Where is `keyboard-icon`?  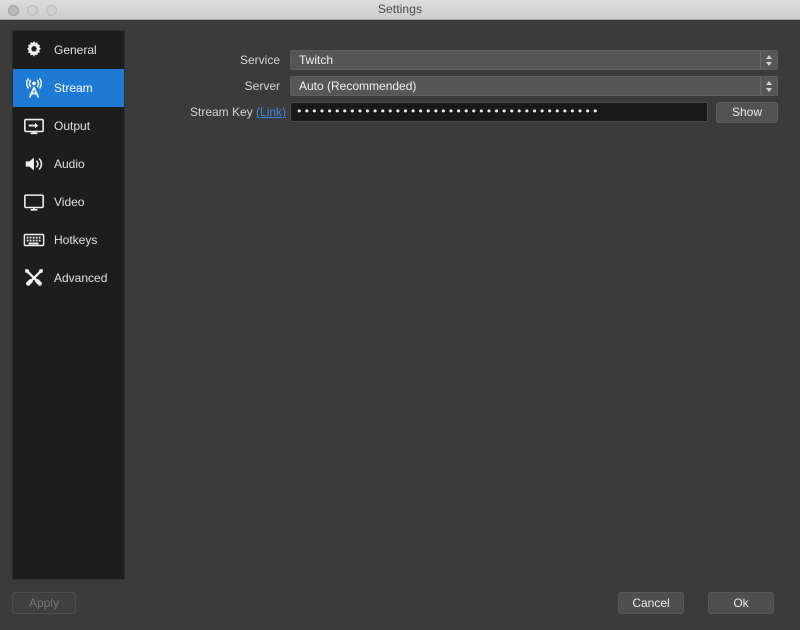
keyboard-icon is located at coordinates (34, 240).